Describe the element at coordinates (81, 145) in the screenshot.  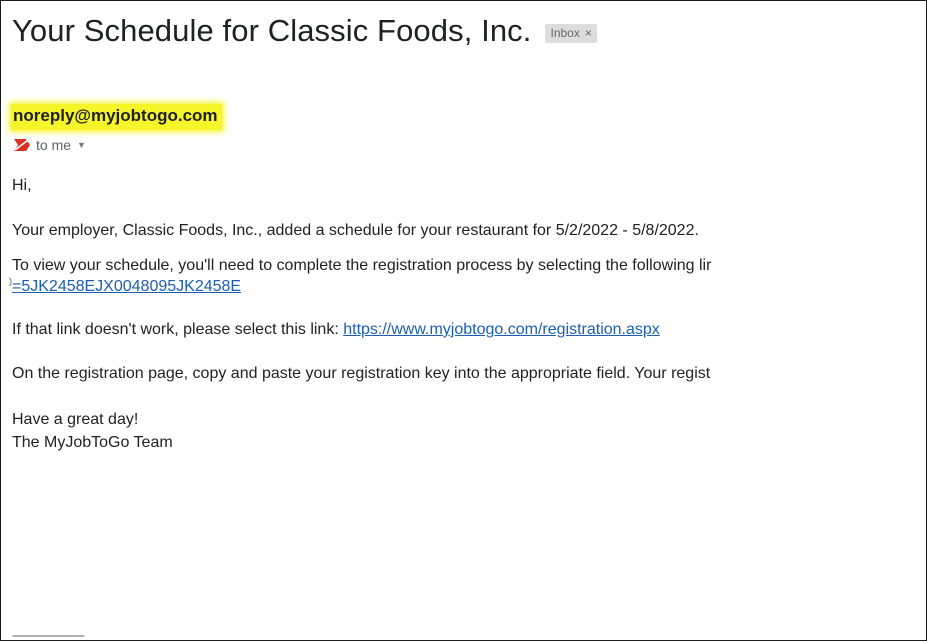
I see `chevron-down-icon: ▼` at that location.